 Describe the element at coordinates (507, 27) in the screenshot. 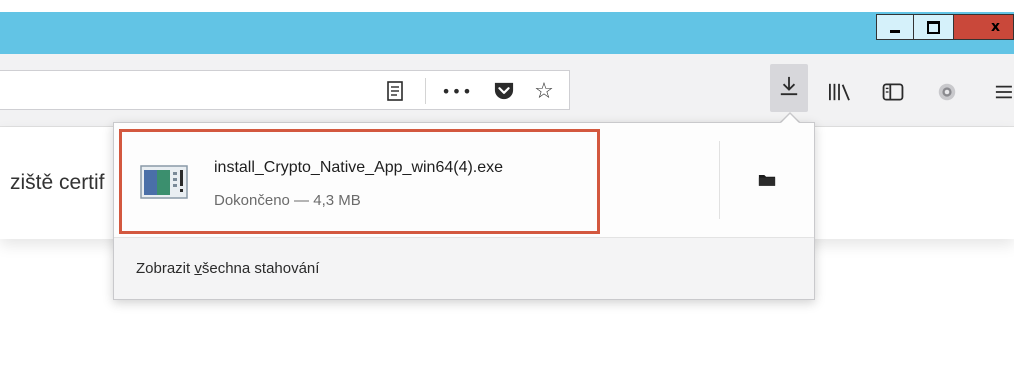

I see `window-titlebar: x` at that location.